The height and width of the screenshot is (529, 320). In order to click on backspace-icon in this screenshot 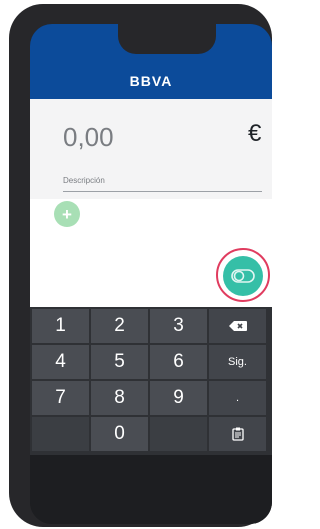, I will do `click(237, 326)`.